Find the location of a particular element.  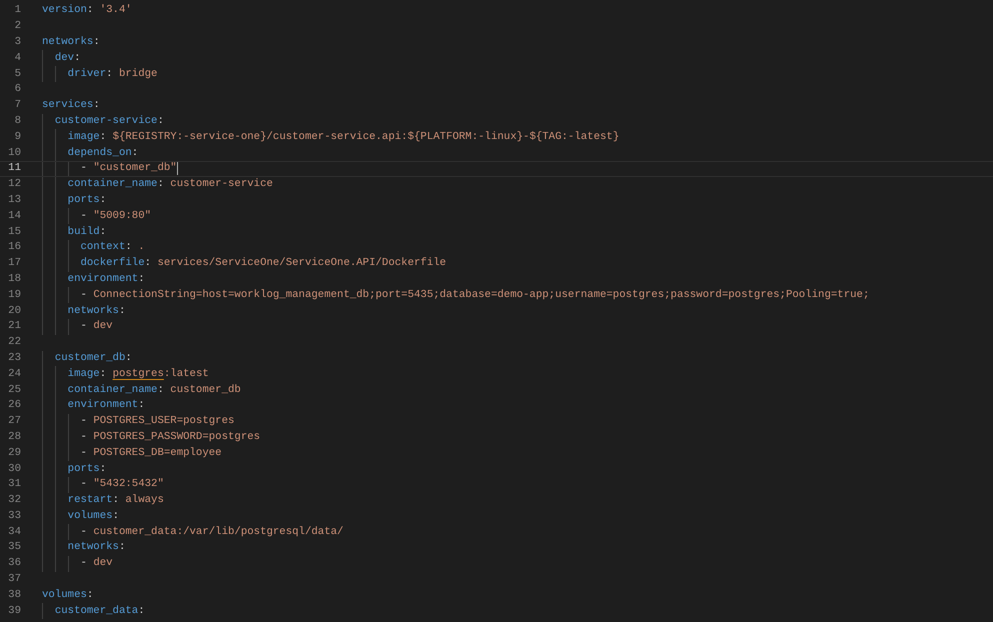

line-number: 9 is located at coordinates (17, 137).